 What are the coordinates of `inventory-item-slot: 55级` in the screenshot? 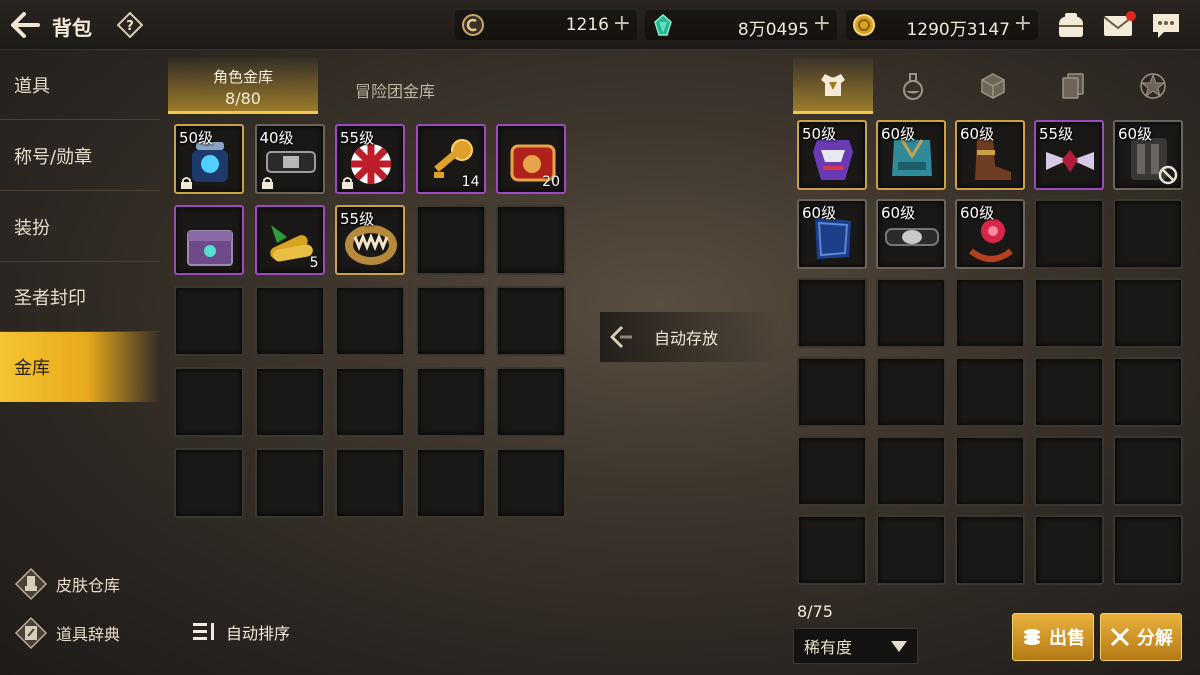 It's located at (1069, 155).